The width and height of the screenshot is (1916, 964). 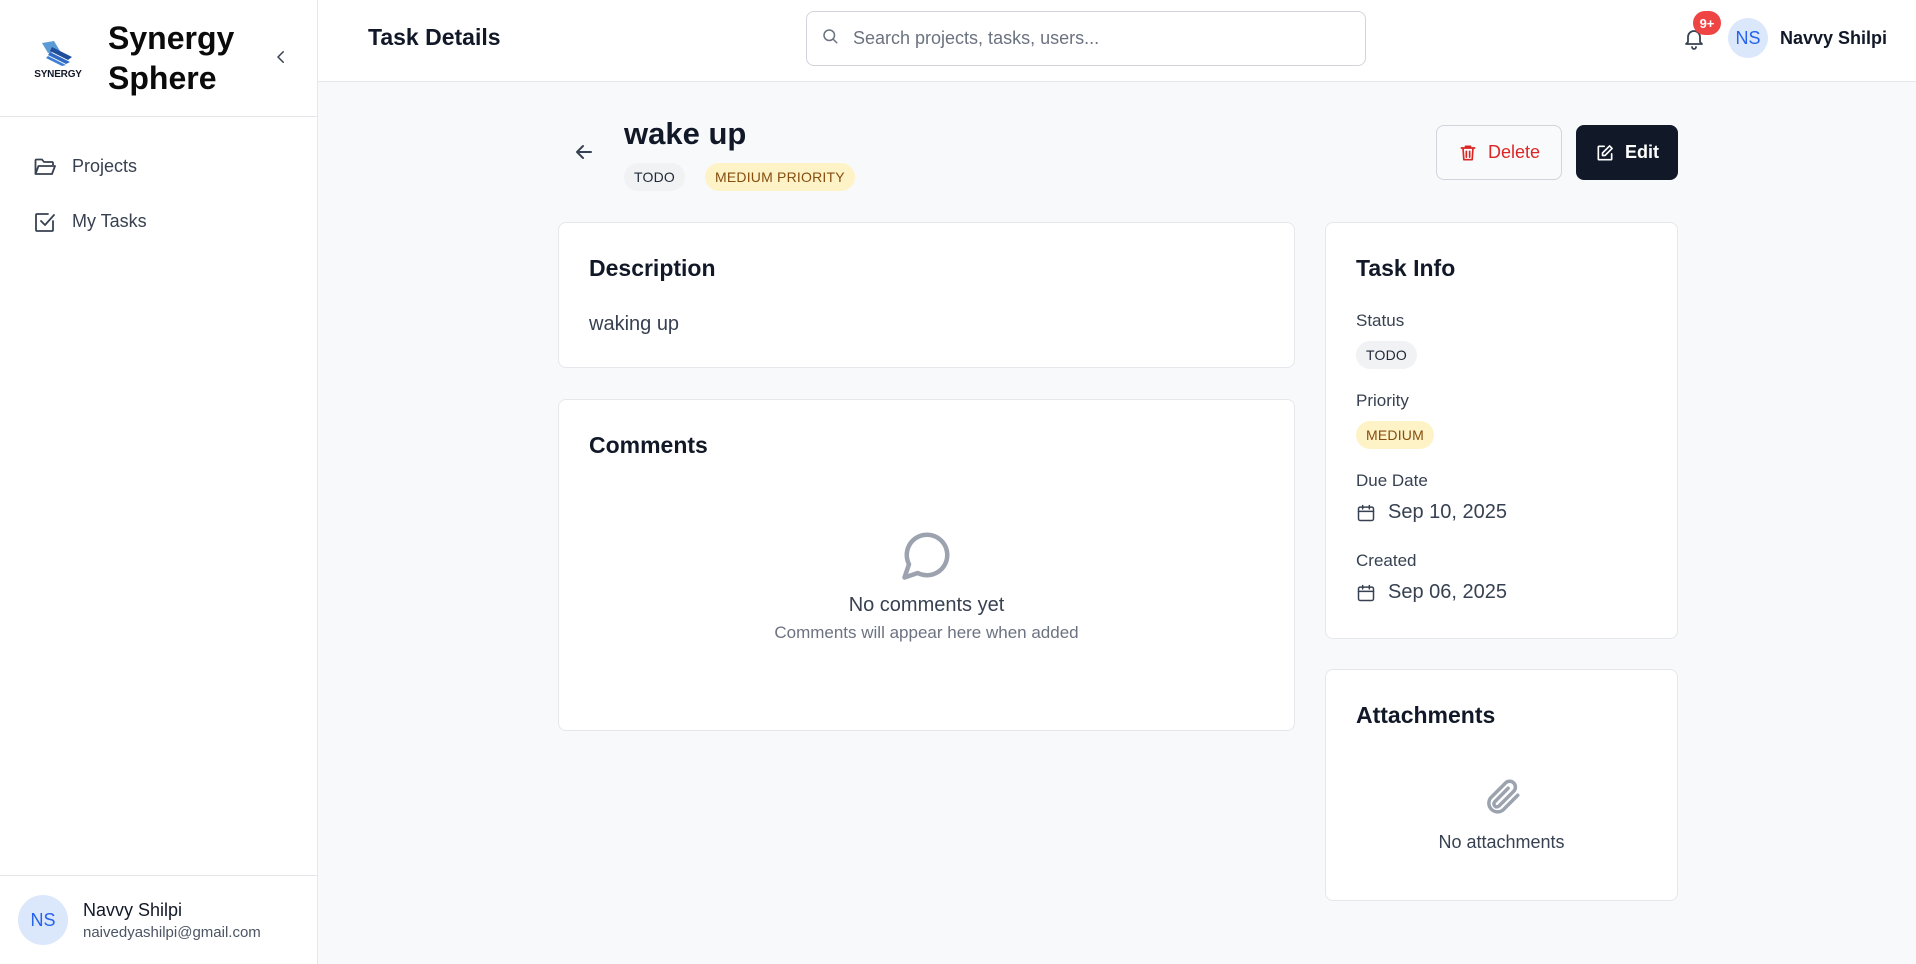 I want to click on folder-icon, so click(x=45, y=167).